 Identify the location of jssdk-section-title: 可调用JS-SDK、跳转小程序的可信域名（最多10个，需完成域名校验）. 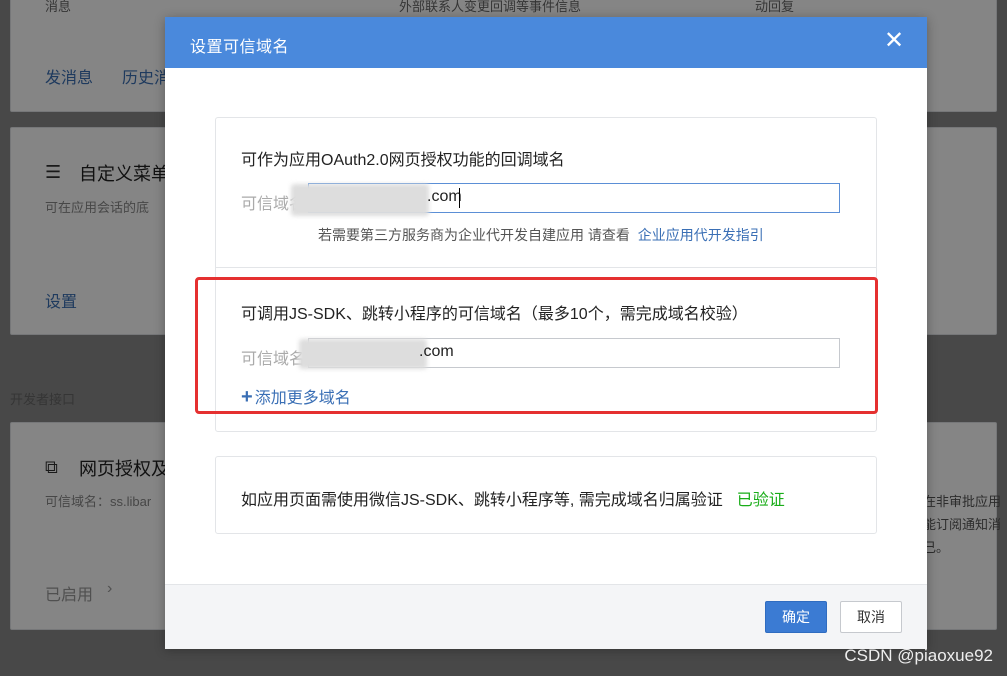
(494, 314).